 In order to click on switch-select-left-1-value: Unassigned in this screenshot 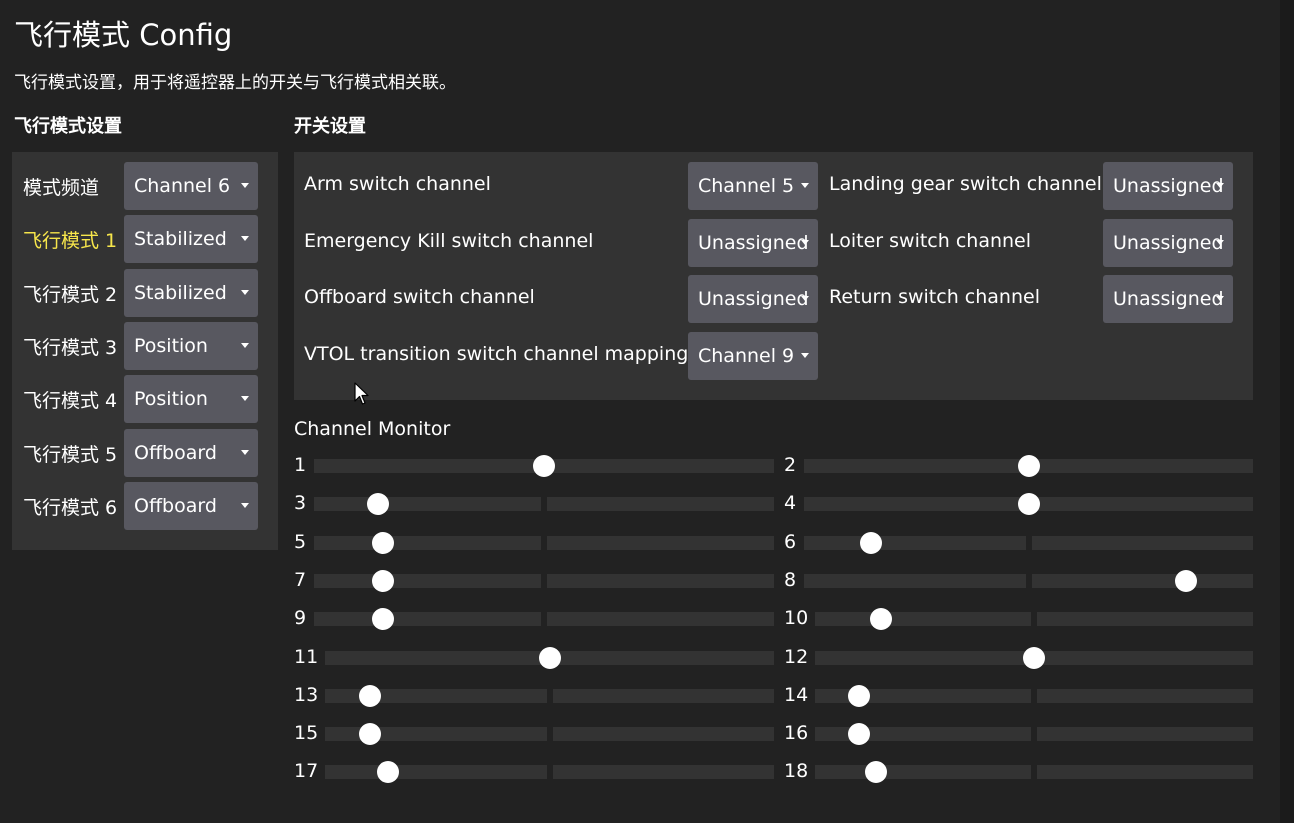, I will do `click(753, 242)`.